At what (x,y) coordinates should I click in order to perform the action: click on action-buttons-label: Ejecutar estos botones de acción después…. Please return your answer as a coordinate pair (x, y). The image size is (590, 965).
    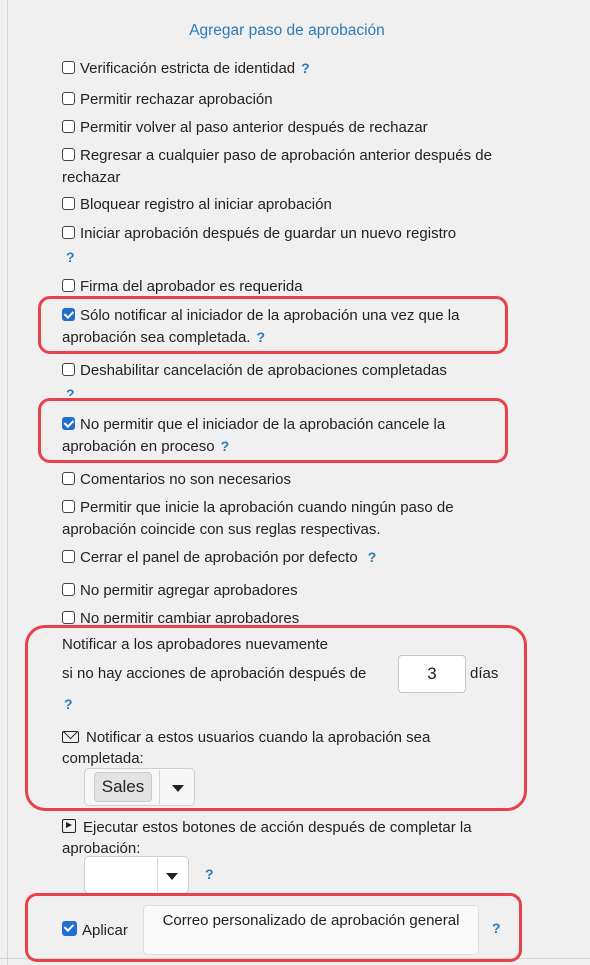
    Looking at the image, I should click on (267, 838).